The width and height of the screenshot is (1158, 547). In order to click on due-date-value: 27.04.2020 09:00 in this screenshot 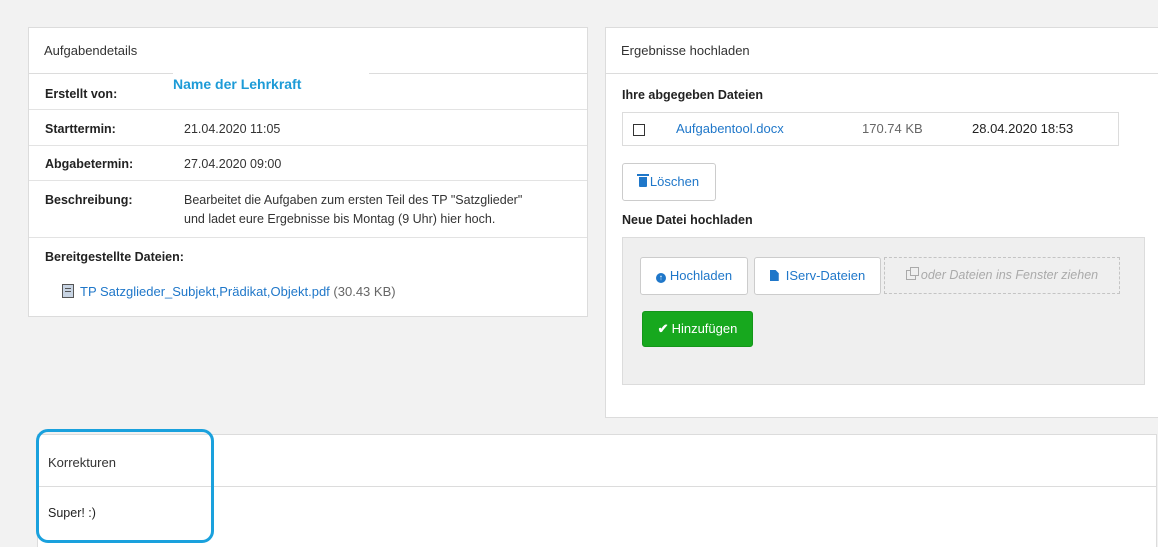, I will do `click(233, 164)`.